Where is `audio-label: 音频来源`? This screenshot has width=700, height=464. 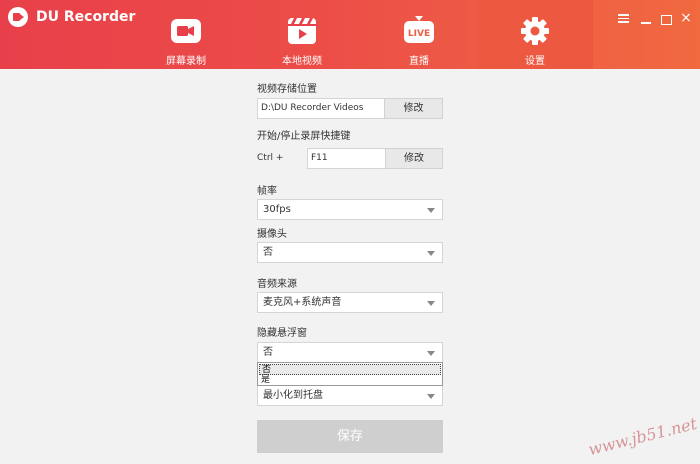 audio-label: 音频来源 is located at coordinates (277, 284).